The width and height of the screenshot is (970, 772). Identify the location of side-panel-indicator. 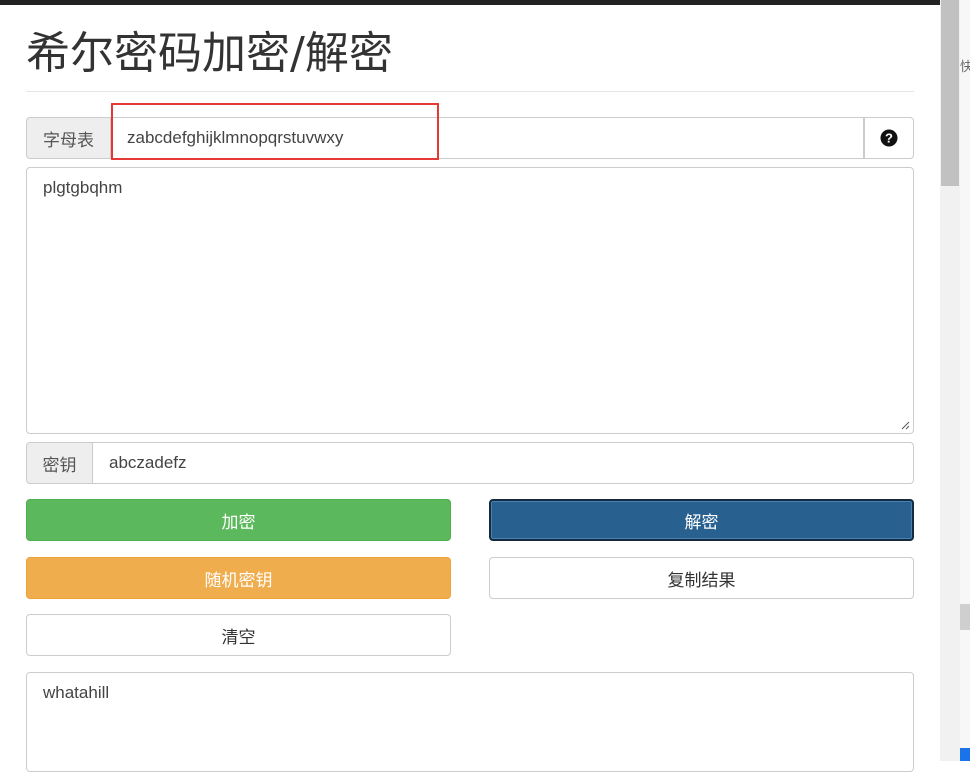
(965, 754).